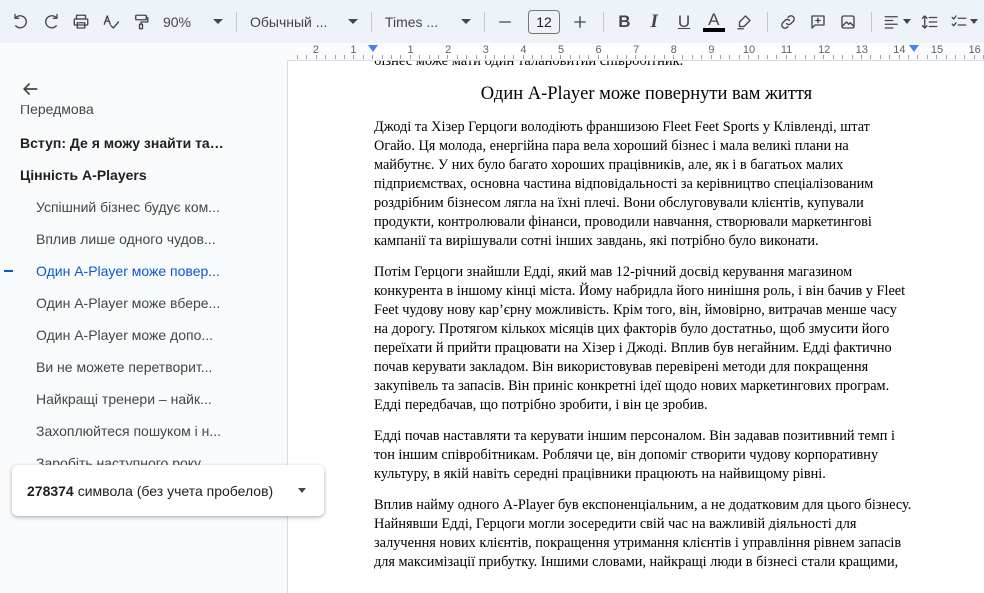  I want to click on print-icon, so click(81, 21).